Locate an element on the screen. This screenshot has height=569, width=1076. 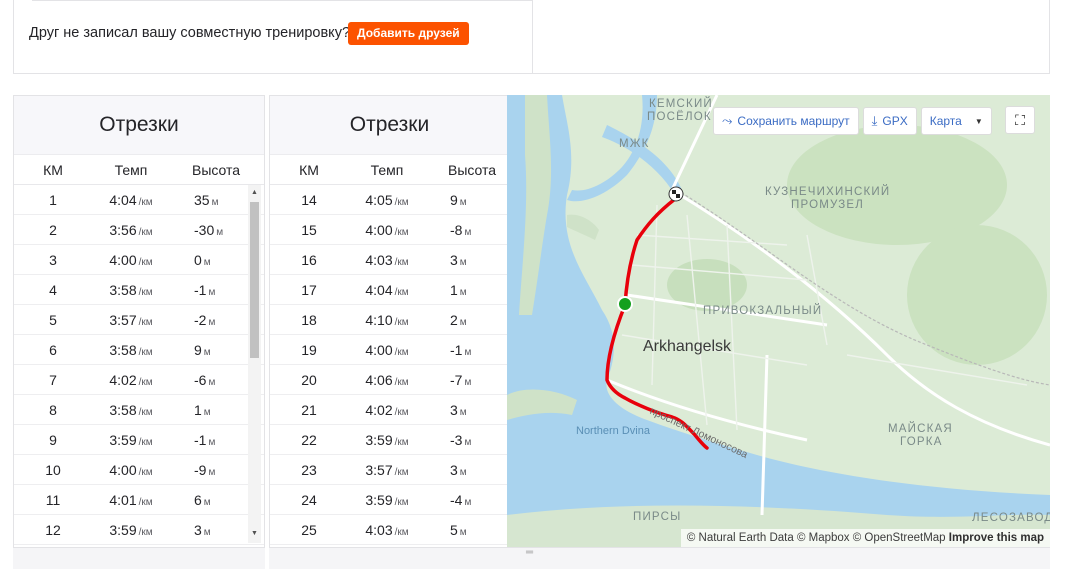
scroll-down-arrow-icon: ▼ is located at coordinates (254, 534).